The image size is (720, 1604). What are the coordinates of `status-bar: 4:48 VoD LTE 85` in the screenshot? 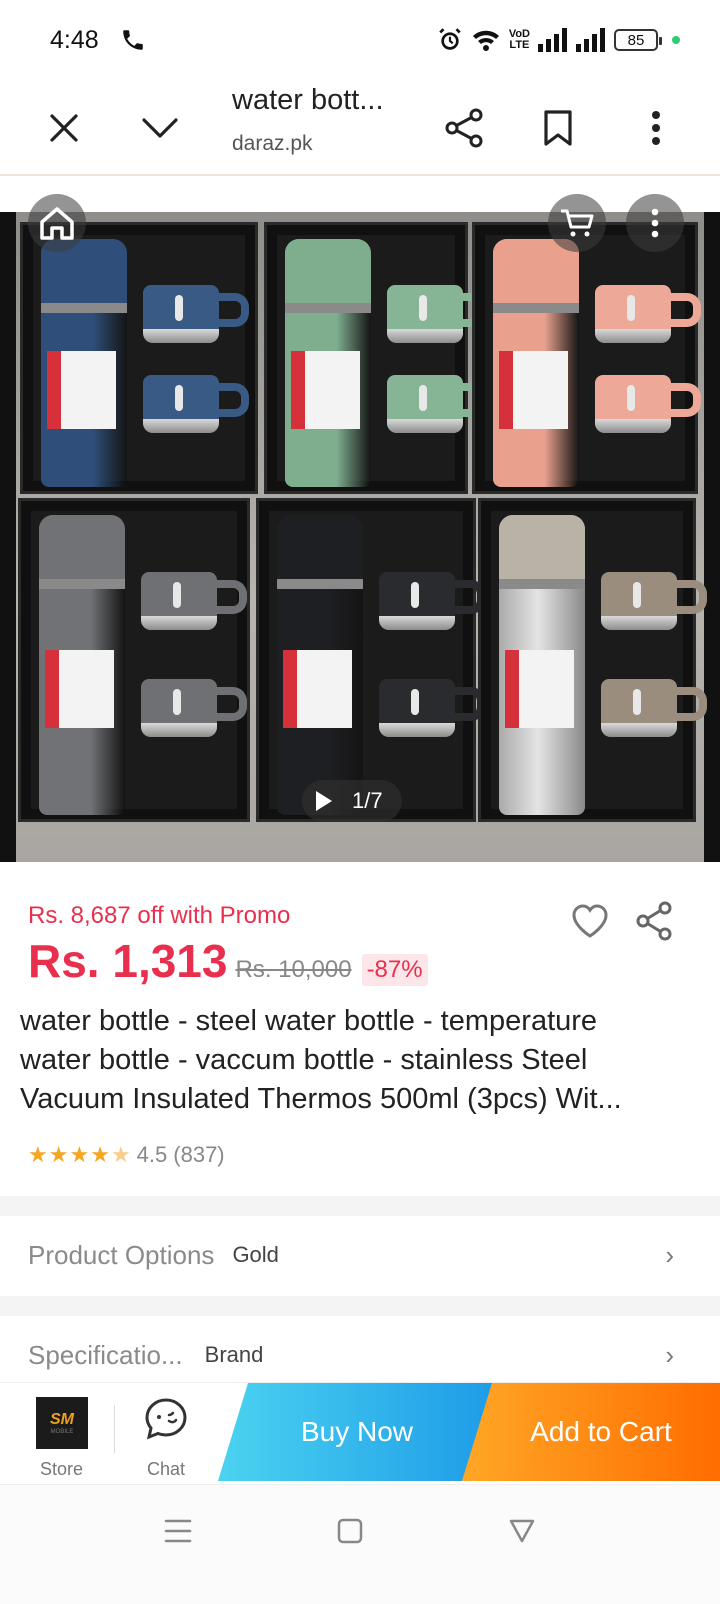 It's located at (360, 40).